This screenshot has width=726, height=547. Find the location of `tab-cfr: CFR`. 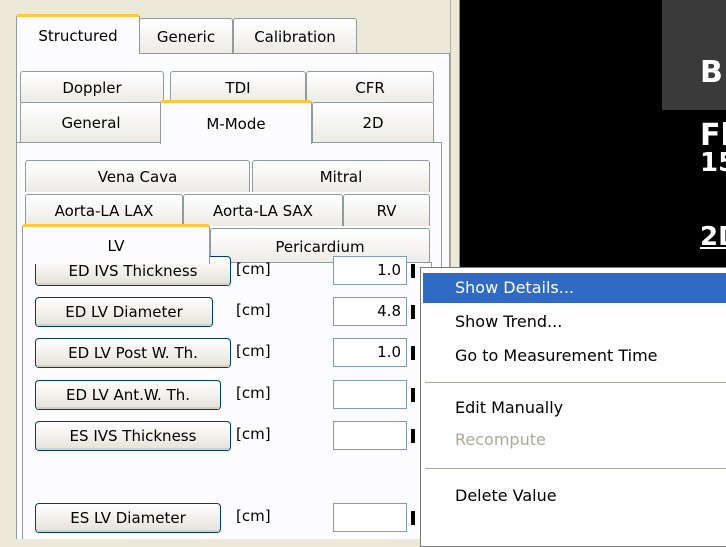

tab-cfr: CFR is located at coordinates (370, 87).